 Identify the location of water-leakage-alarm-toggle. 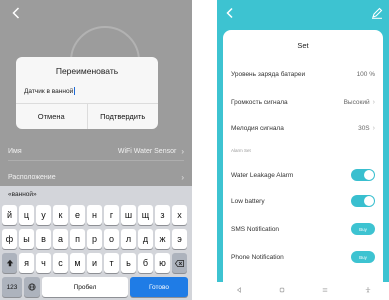
(363, 175).